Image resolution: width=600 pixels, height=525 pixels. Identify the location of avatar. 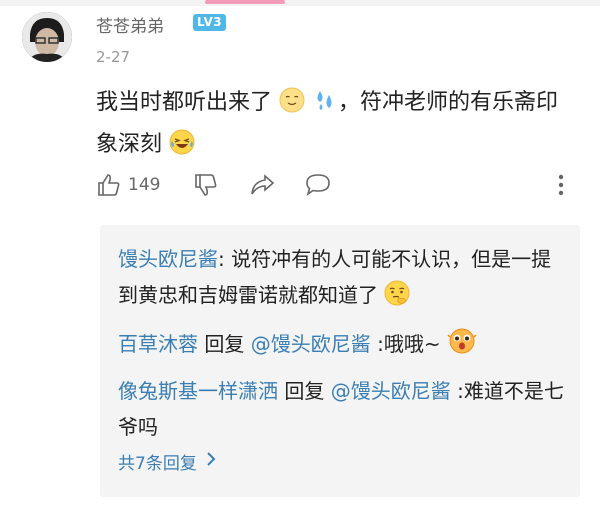
(47, 37).